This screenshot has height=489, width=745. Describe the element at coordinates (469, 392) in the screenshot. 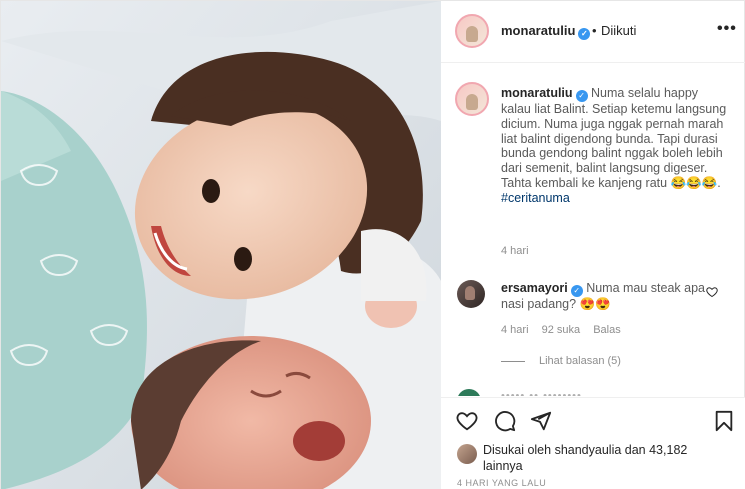

I see `next-commenter-avatar` at that location.